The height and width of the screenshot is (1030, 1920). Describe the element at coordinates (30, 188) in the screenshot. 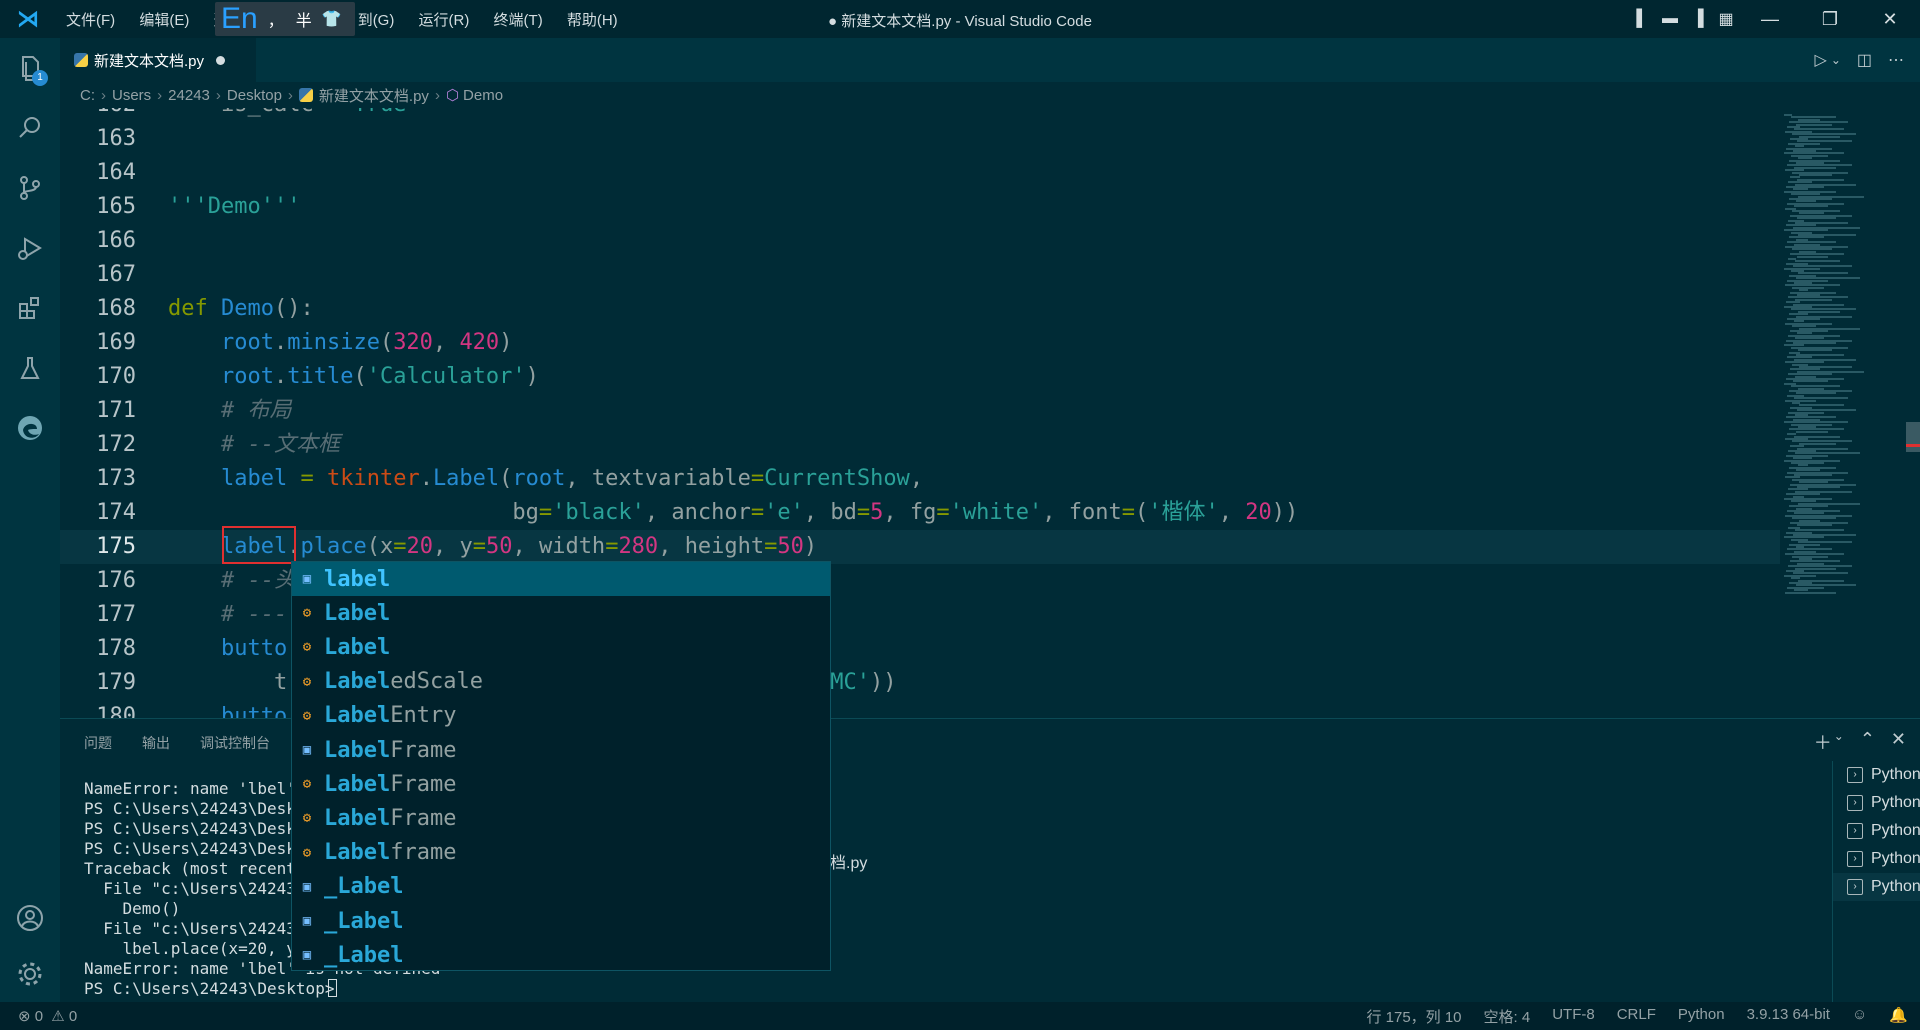

I see `source-control-icon` at that location.